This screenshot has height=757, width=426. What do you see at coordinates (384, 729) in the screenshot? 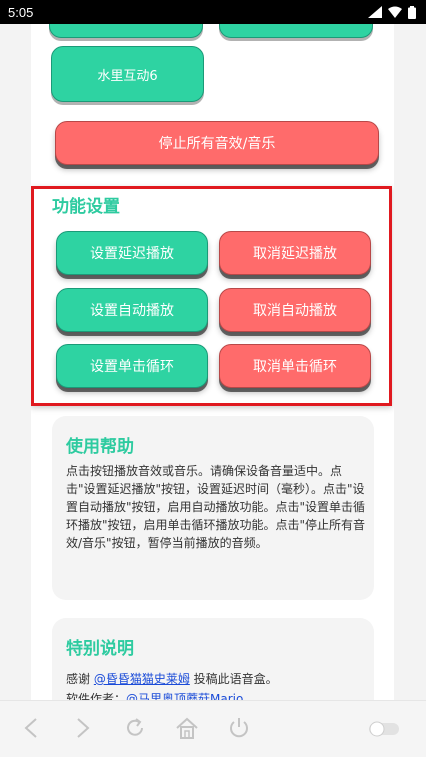
I see `toggle-icon` at bounding box center [384, 729].